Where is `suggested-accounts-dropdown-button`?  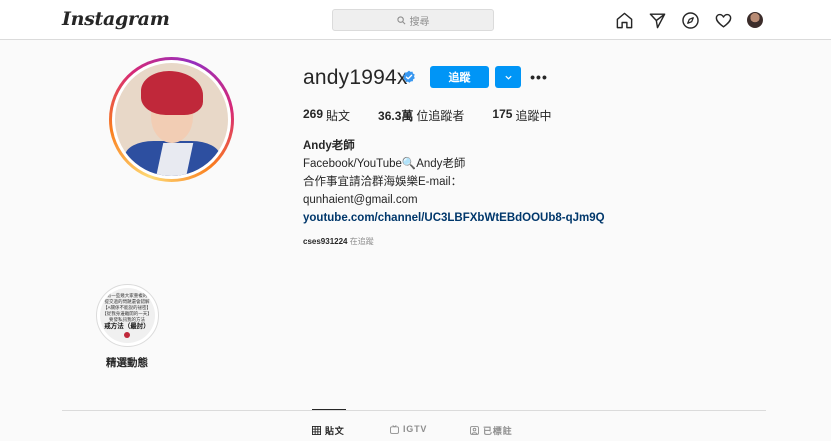
suggested-accounts-dropdown-button is located at coordinates (508, 77).